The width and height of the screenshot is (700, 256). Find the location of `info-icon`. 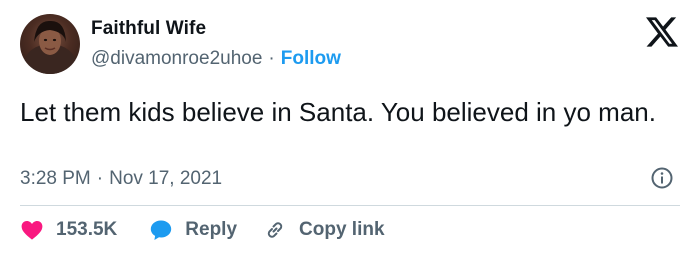

info-icon is located at coordinates (662, 178).